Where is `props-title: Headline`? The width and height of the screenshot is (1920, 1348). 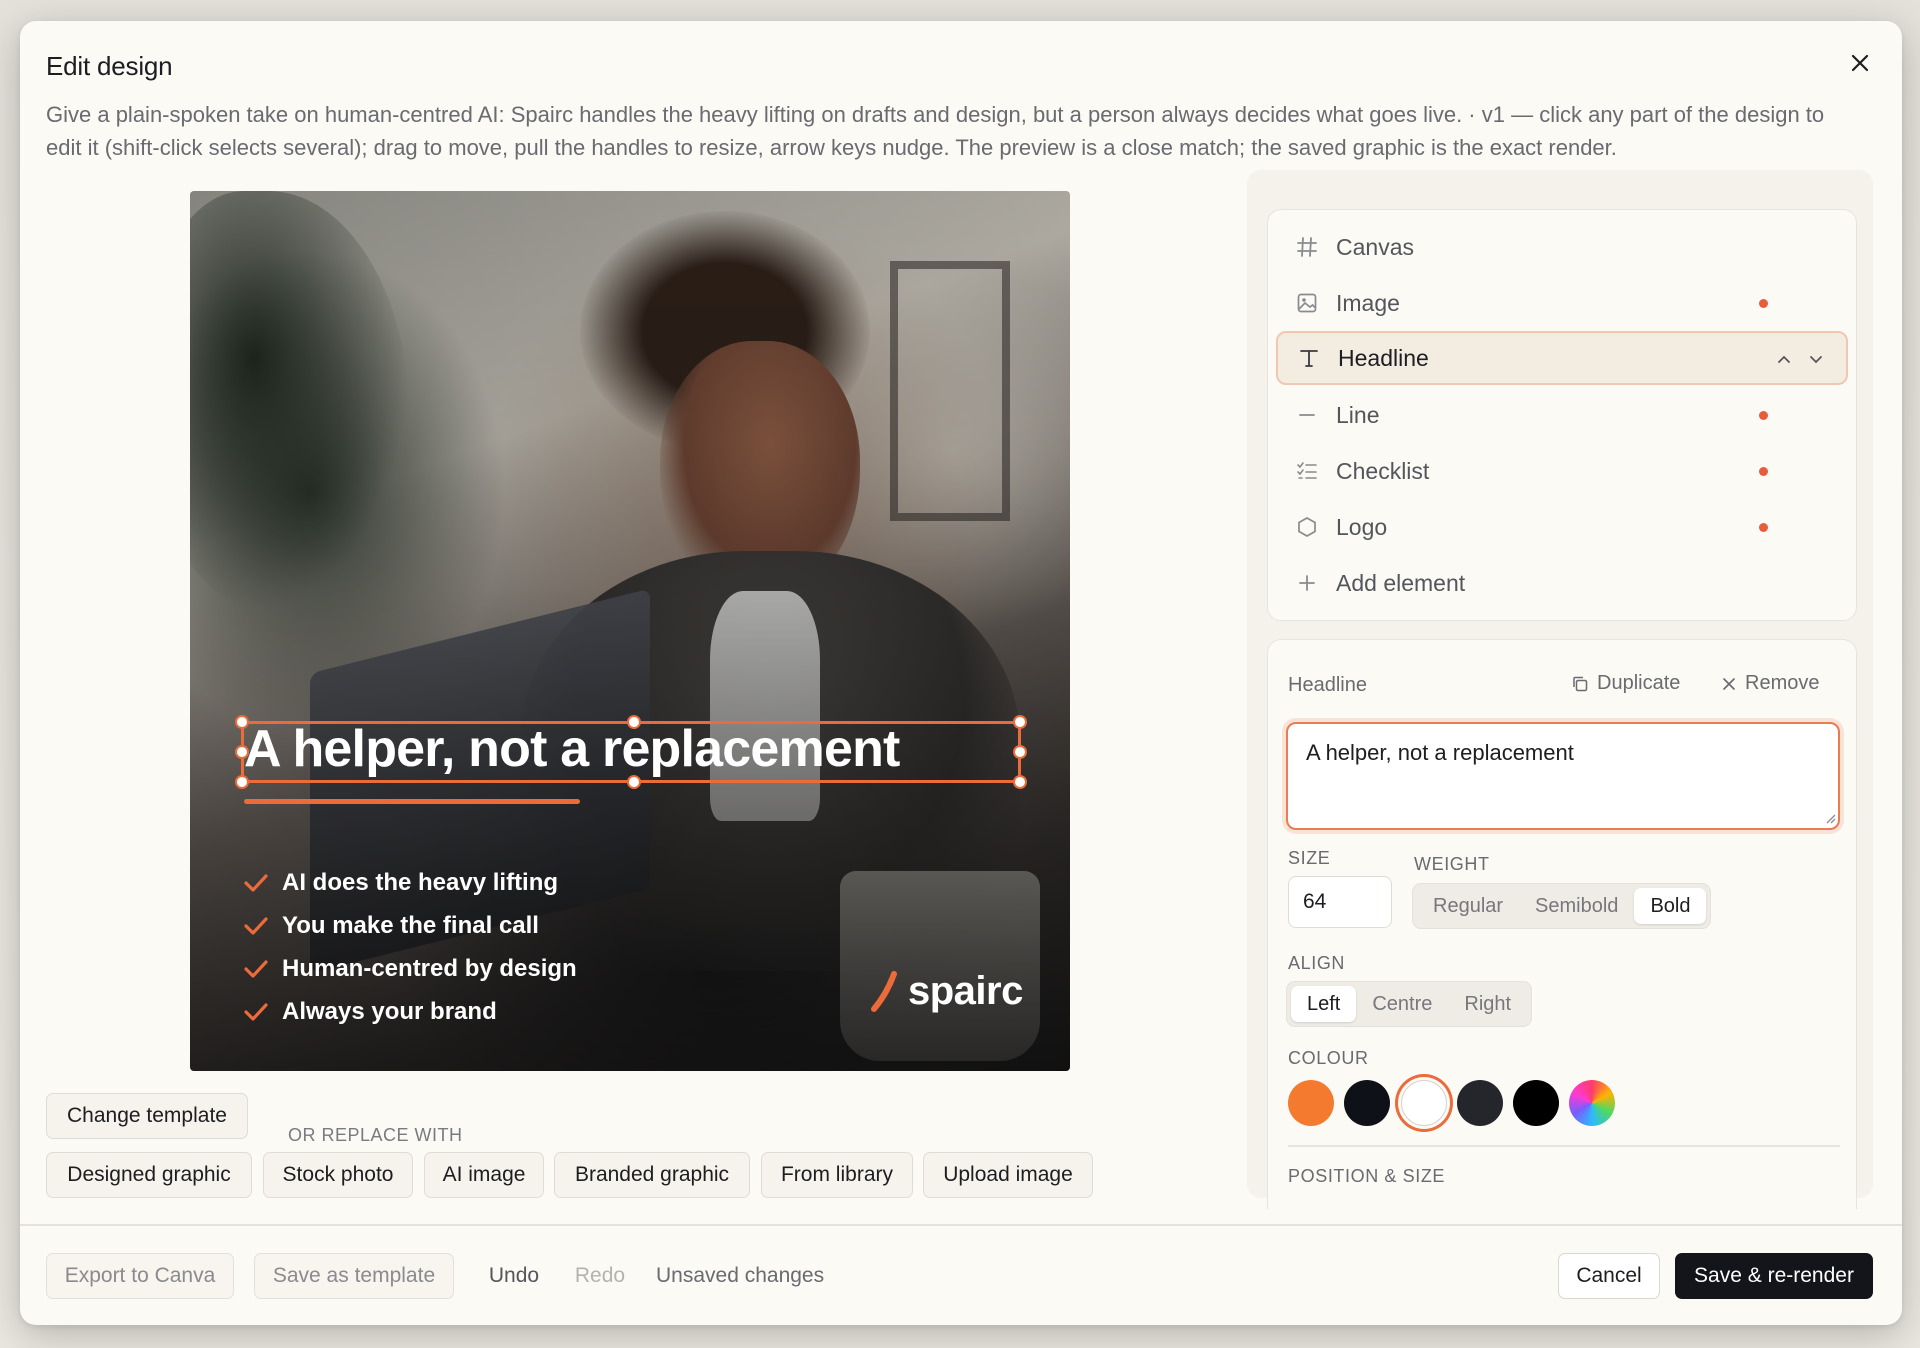
props-title: Headline is located at coordinates (1327, 685).